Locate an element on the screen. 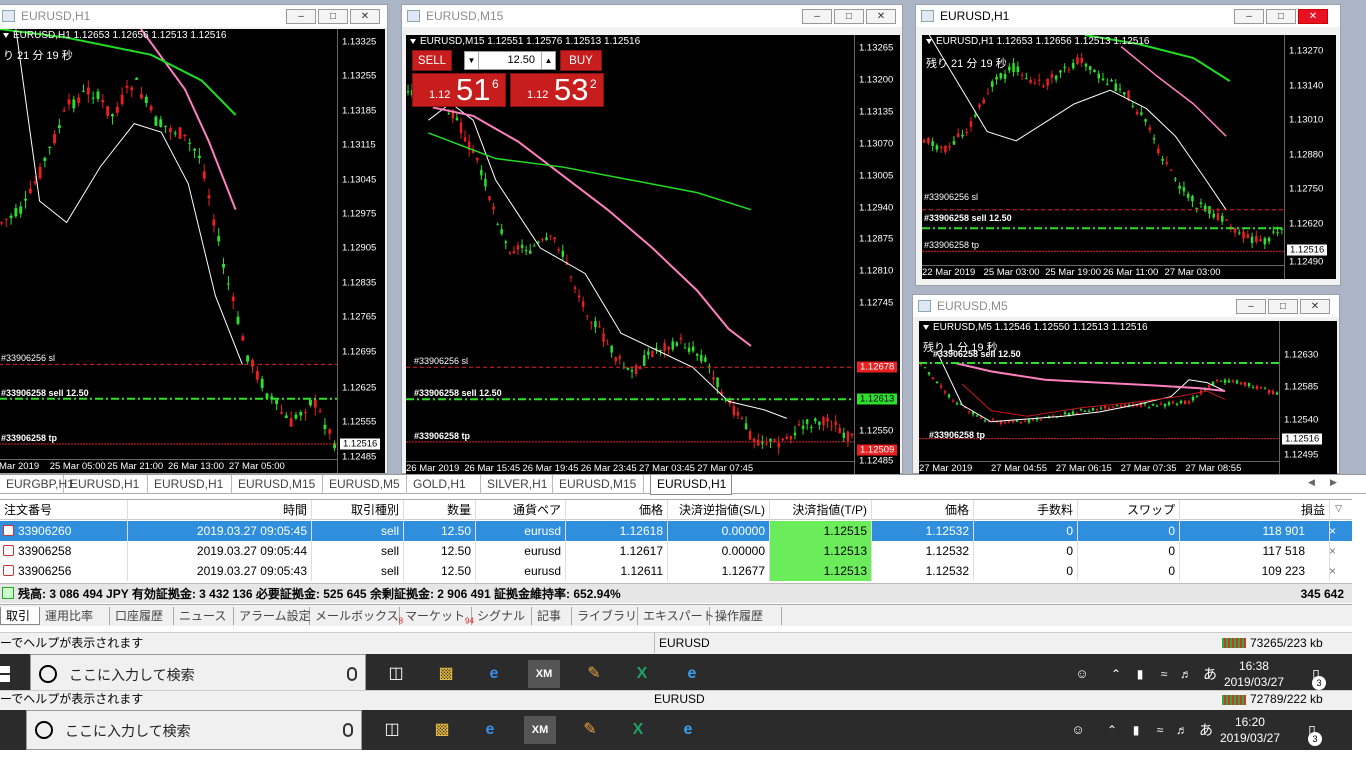 The image size is (1366, 768). terminal-tab: メールボックス8 is located at coordinates (356, 616).